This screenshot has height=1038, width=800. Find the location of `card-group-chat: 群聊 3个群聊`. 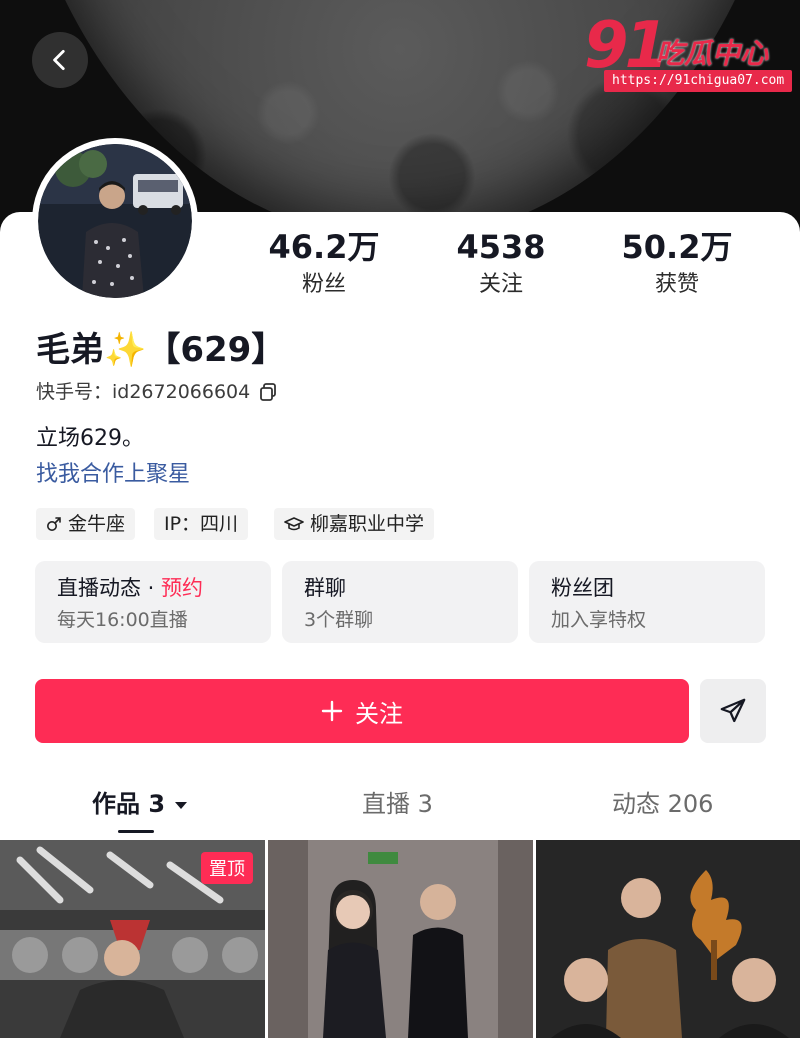

card-group-chat: 群聊 3个群聊 is located at coordinates (400, 602).